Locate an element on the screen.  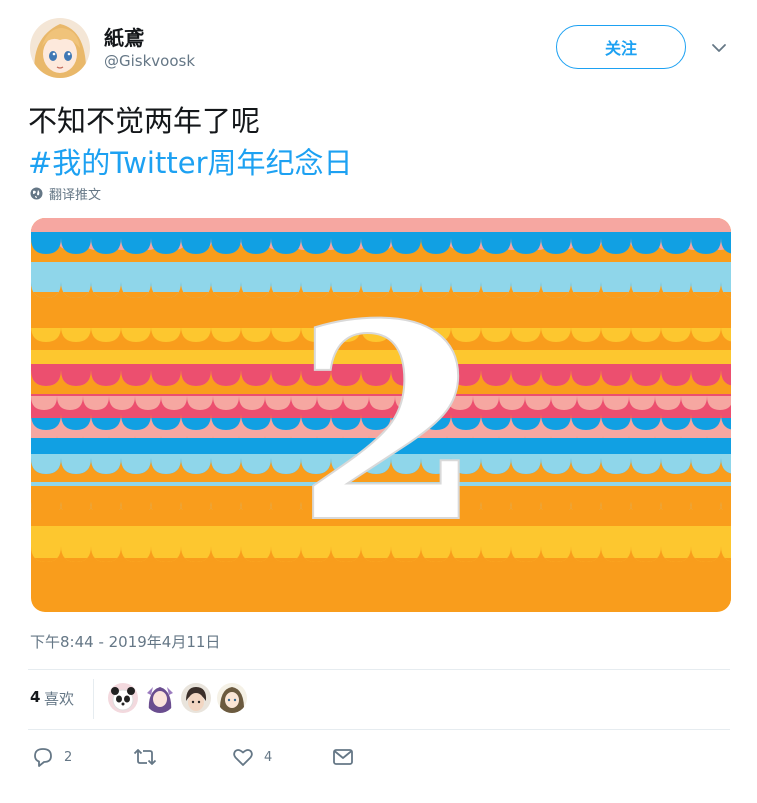
reply-icon is located at coordinates (43, 757).